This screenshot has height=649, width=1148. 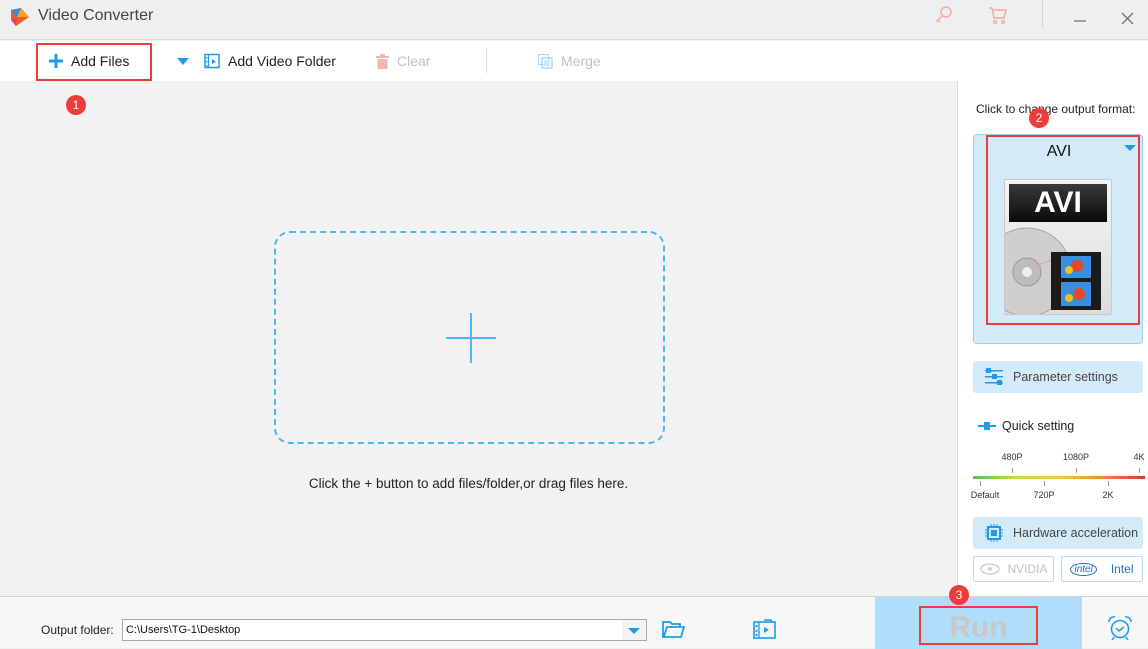 I want to click on chip-icon, so click(x=994, y=533).